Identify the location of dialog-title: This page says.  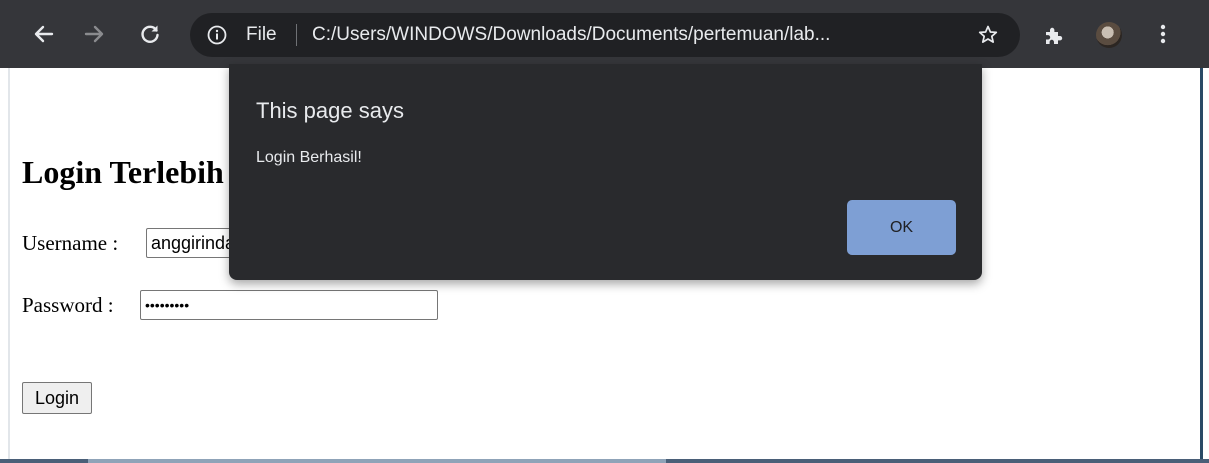
(330, 110).